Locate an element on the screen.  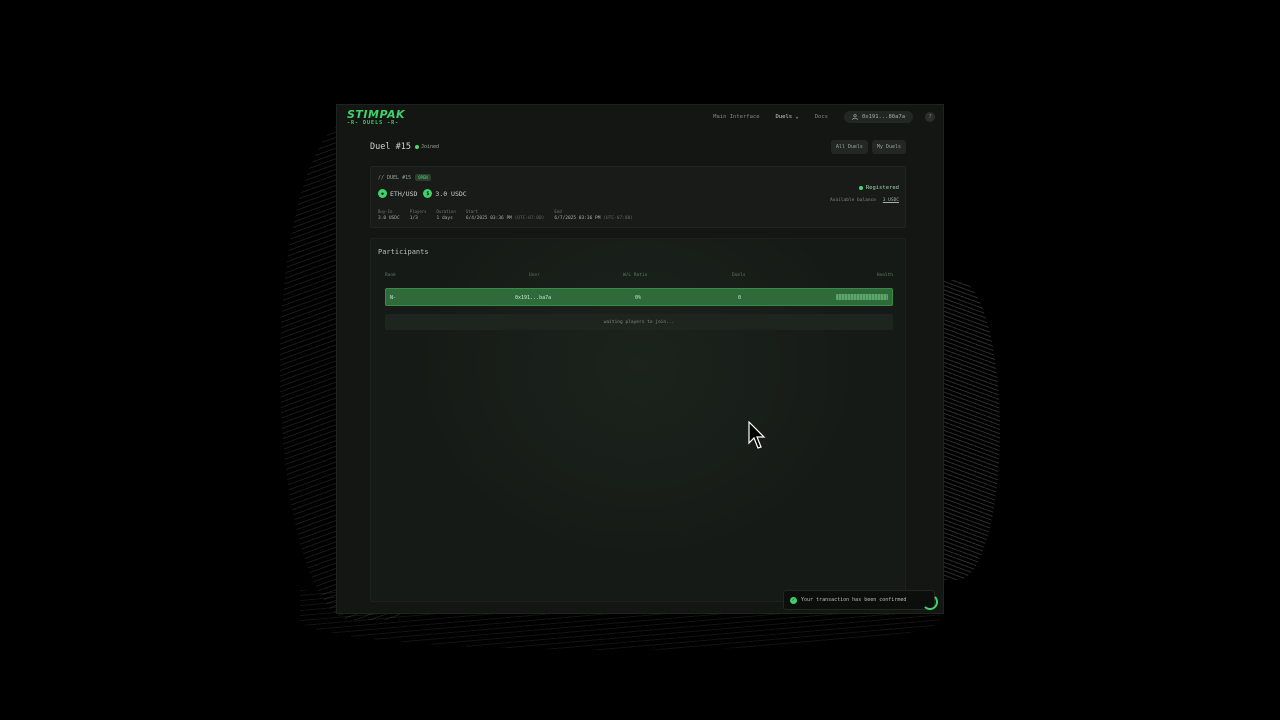
card-label: // DUEL #15 OPEN is located at coordinates (404, 177).